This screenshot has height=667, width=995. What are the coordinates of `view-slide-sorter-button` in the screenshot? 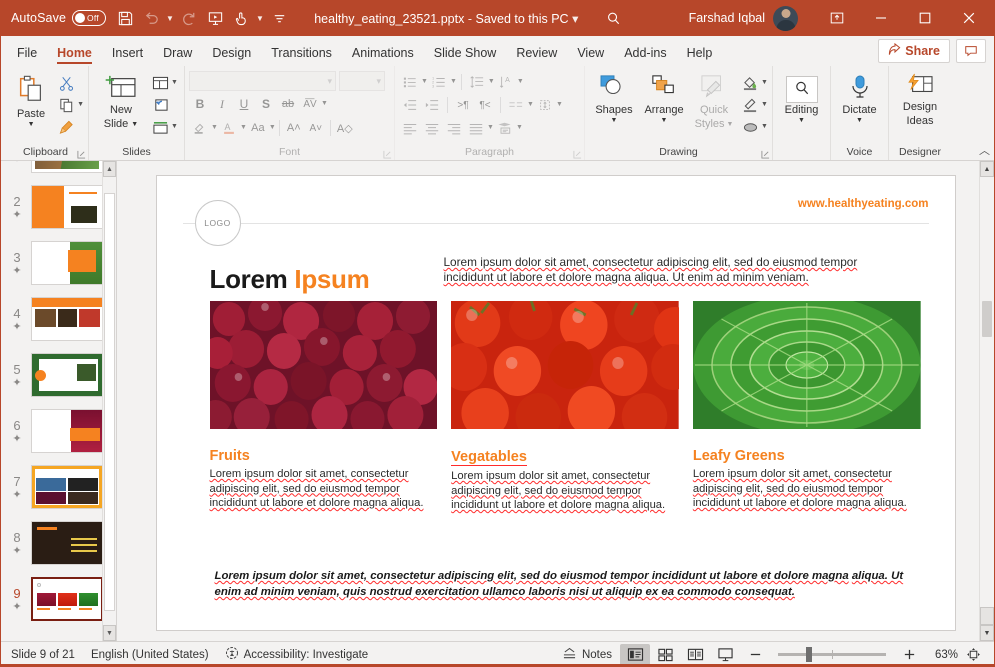 It's located at (665, 655).